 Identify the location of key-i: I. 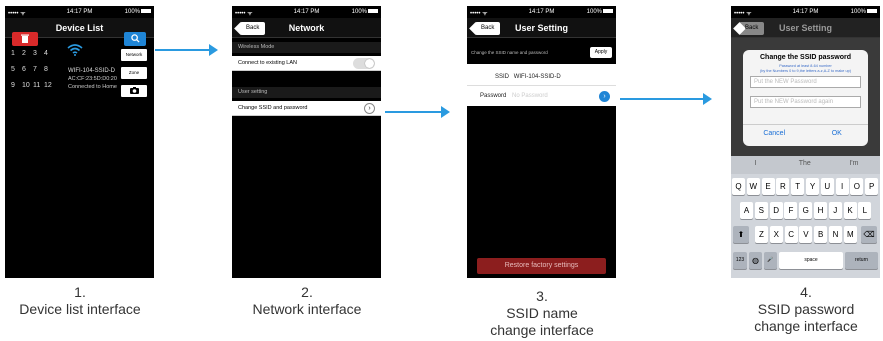
(842, 186).